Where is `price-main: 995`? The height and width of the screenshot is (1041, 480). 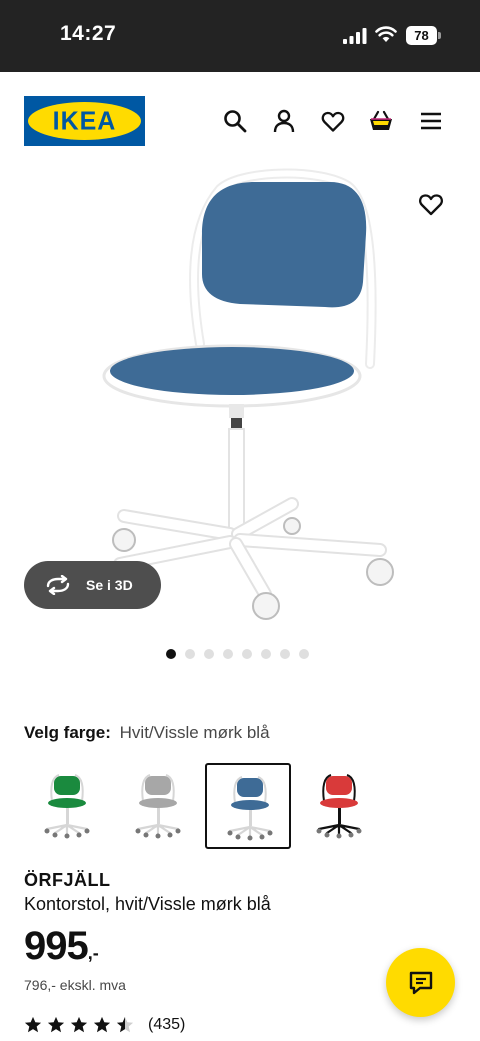 price-main: 995 is located at coordinates (56, 946).